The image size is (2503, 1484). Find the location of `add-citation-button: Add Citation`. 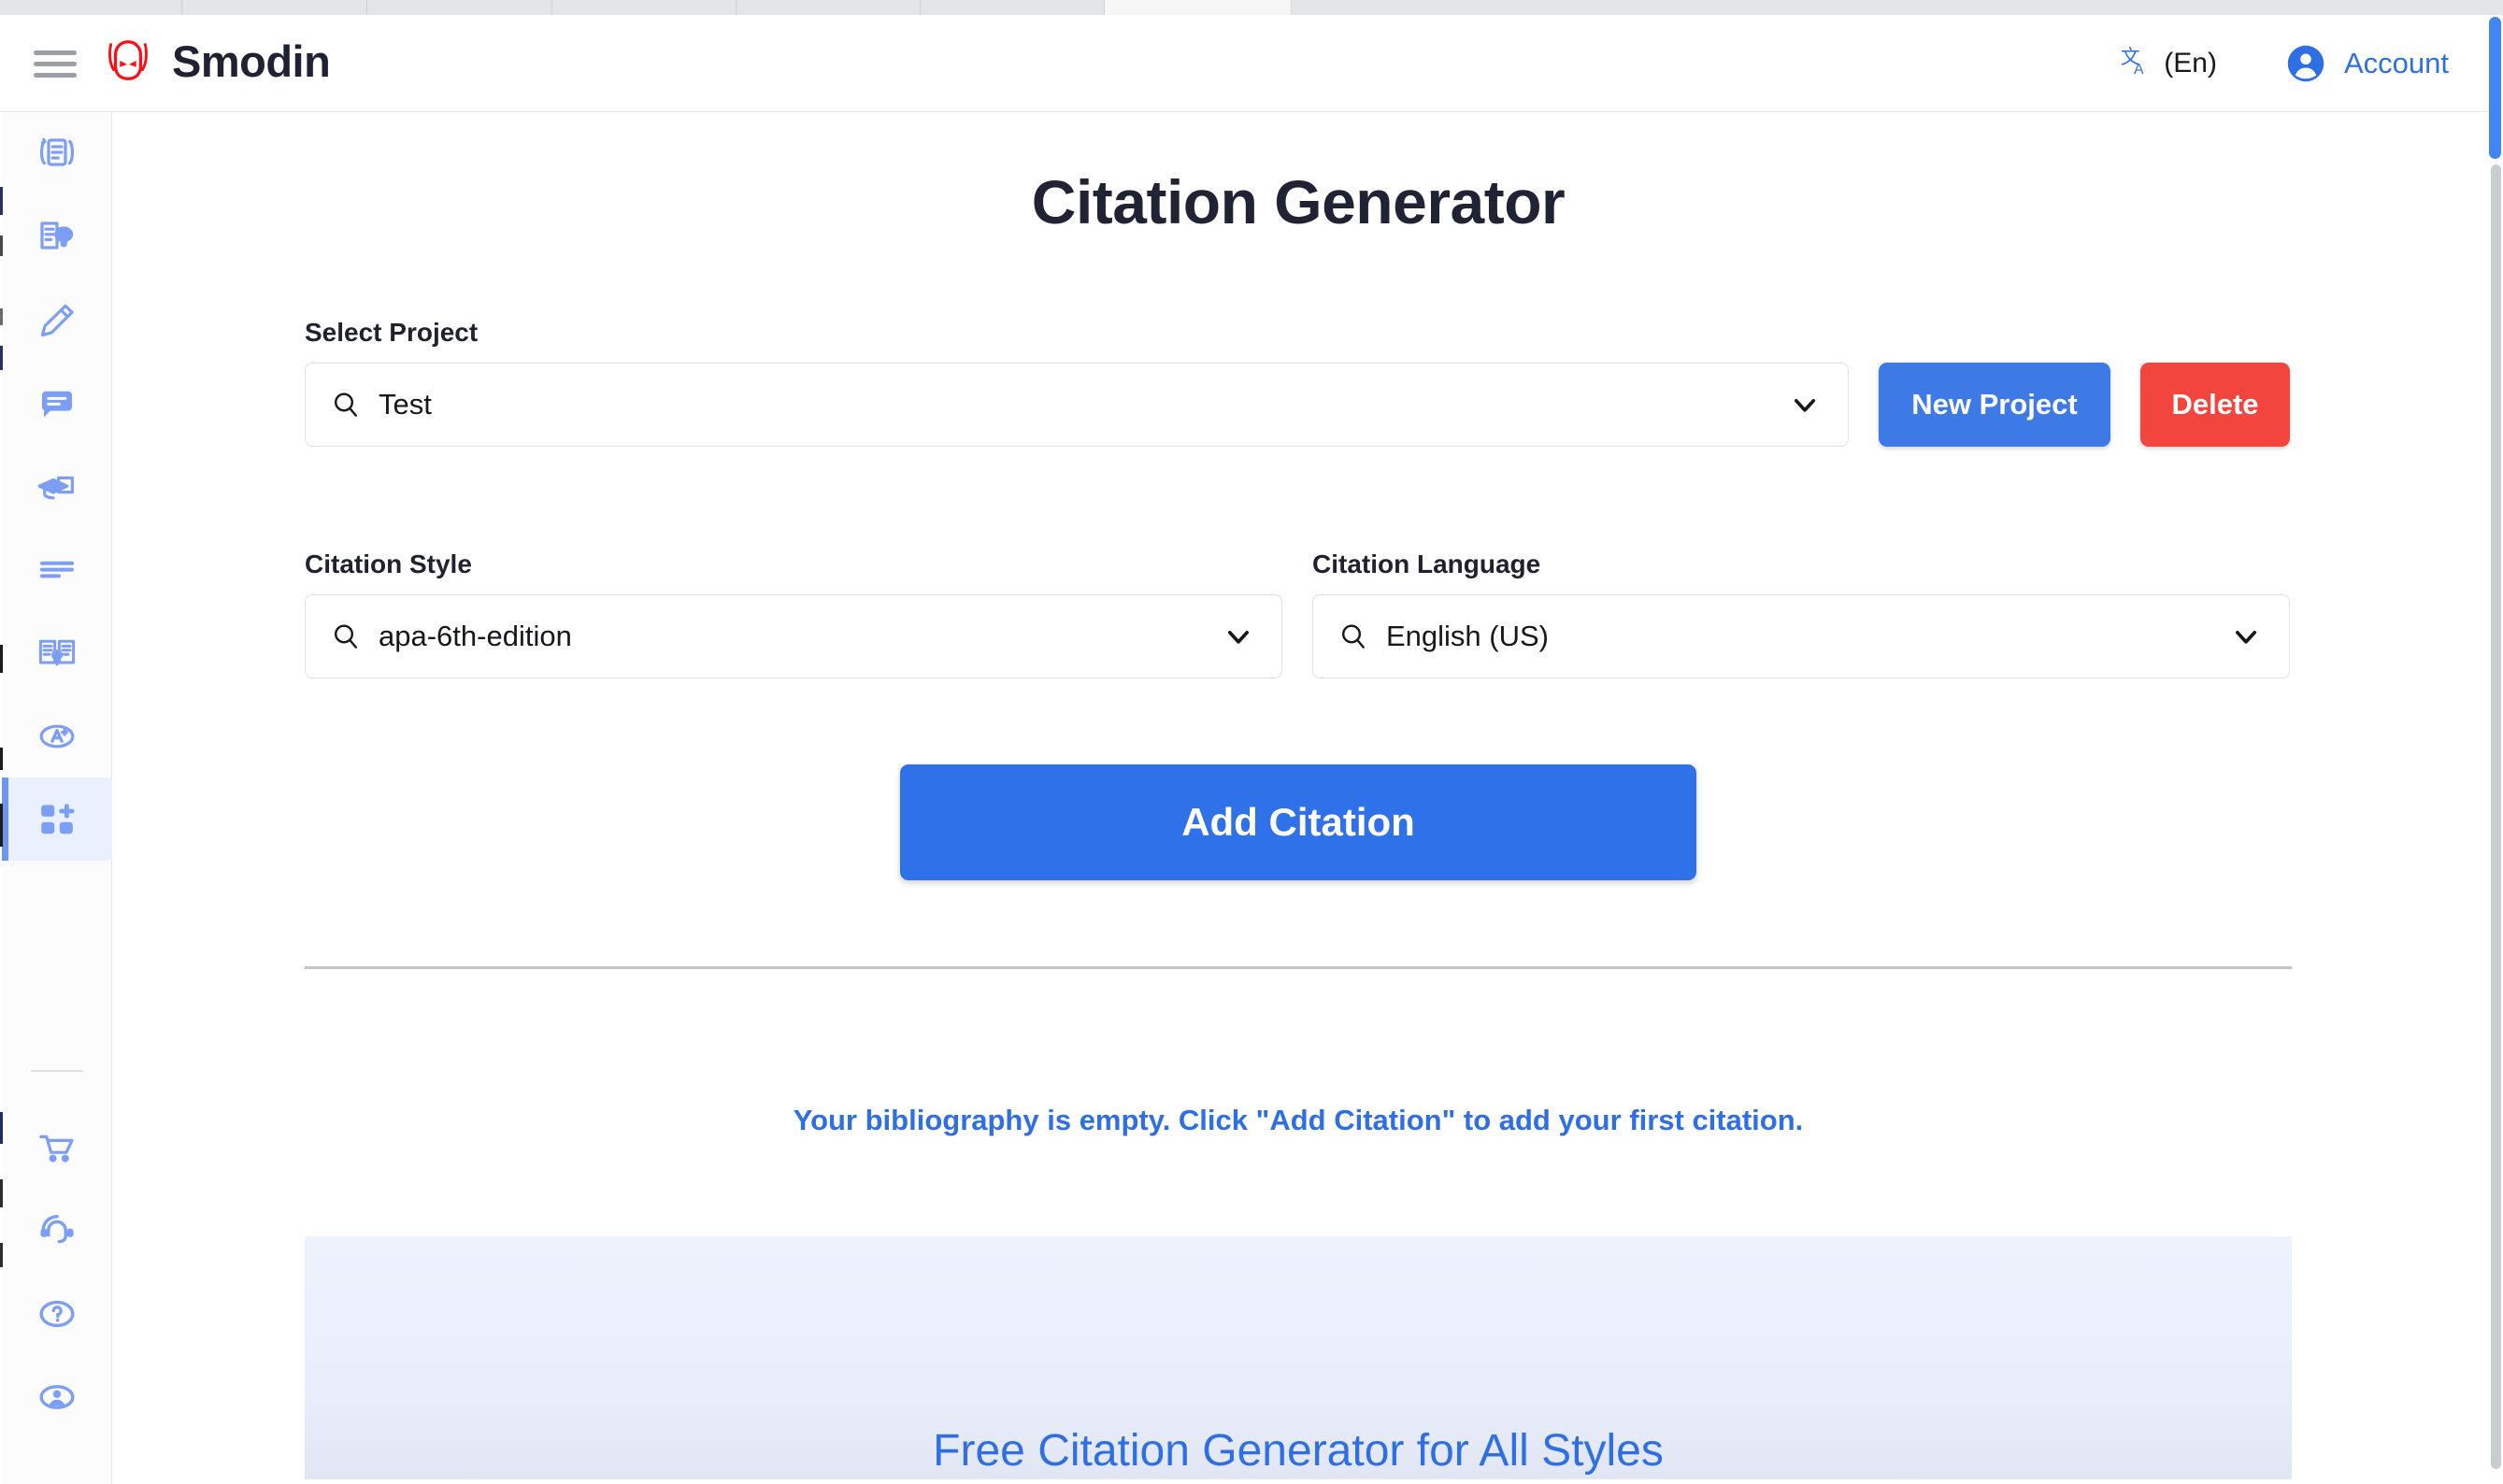

add-citation-button: Add Citation is located at coordinates (1298, 822).